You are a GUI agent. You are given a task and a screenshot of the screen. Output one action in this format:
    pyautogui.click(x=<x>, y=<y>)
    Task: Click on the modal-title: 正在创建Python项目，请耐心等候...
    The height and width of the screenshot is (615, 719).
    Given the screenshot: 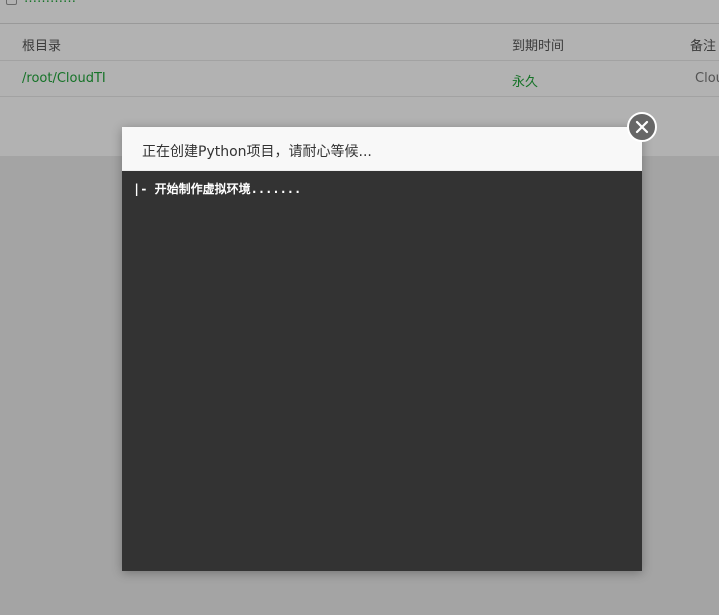 What is the action you would take?
    pyautogui.click(x=257, y=152)
    